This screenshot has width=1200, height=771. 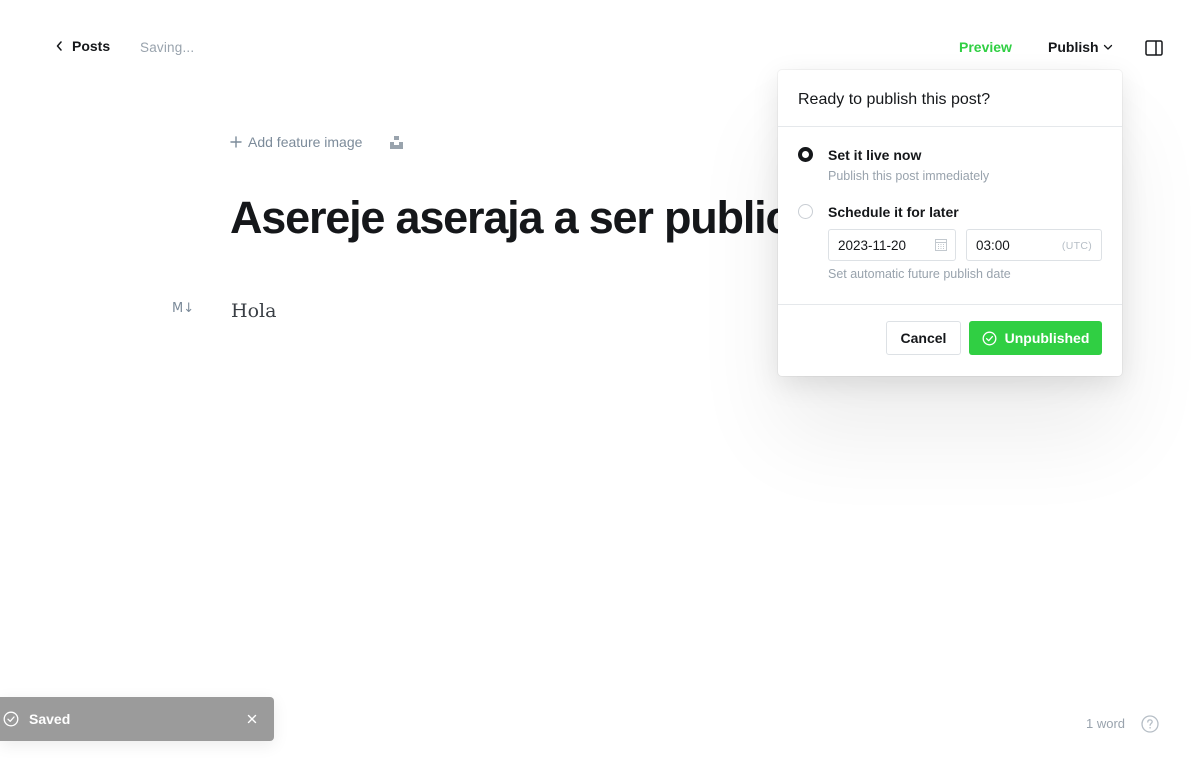 What do you see at coordinates (396, 142) in the screenshot?
I see `unsplash-icon` at bounding box center [396, 142].